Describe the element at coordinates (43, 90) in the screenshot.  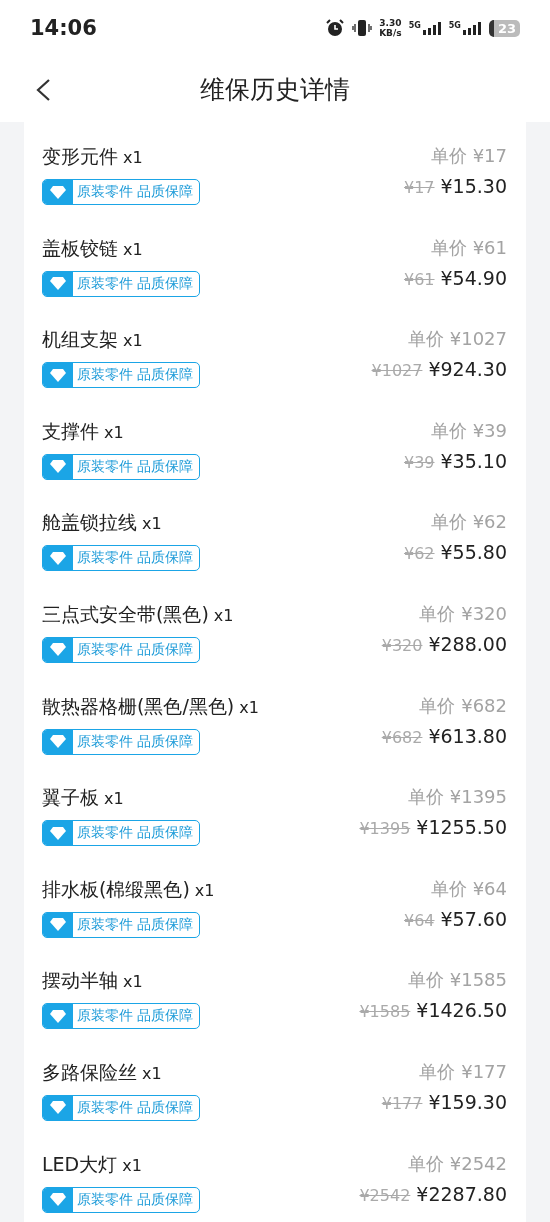
I see `chevron-left-icon` at that location.